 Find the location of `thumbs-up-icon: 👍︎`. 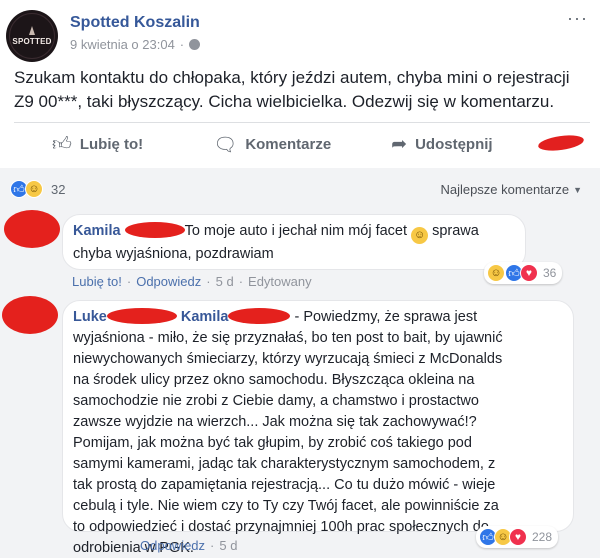

thumbs-up-icon: 👍︎ is located at coordinates (62, 144).